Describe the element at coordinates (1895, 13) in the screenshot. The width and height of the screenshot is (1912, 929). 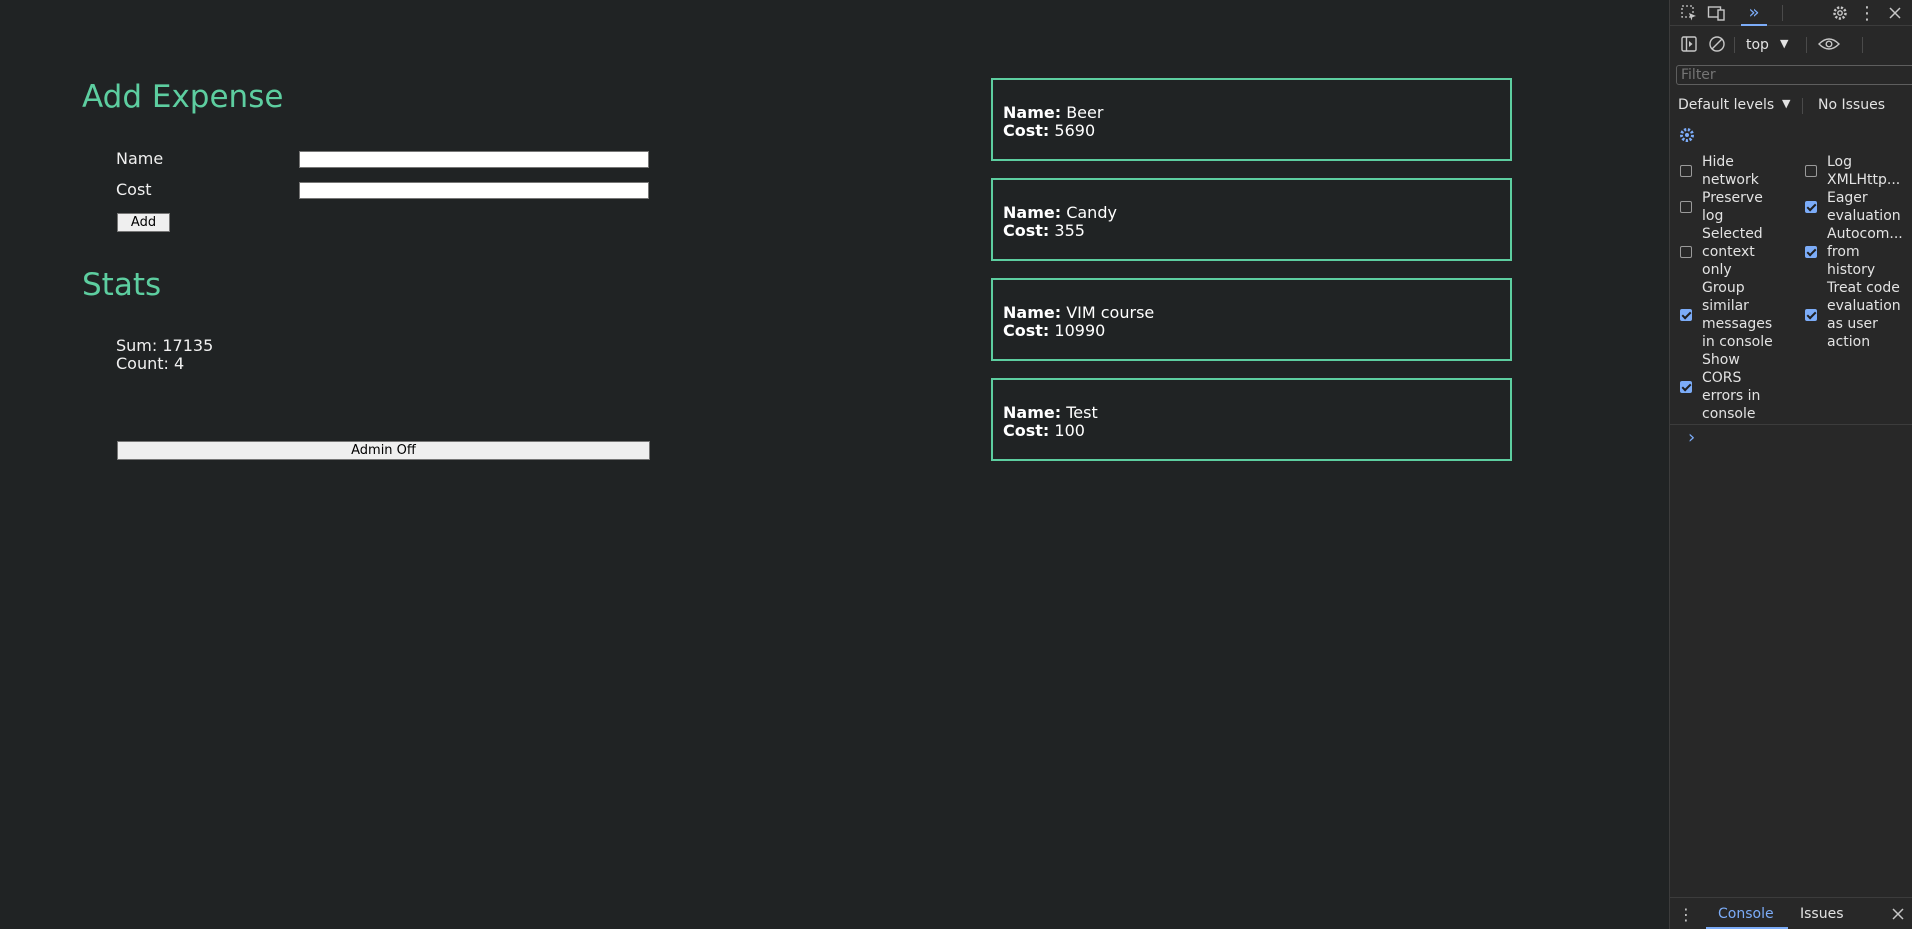
I see `close-devtools-icon` at that location.